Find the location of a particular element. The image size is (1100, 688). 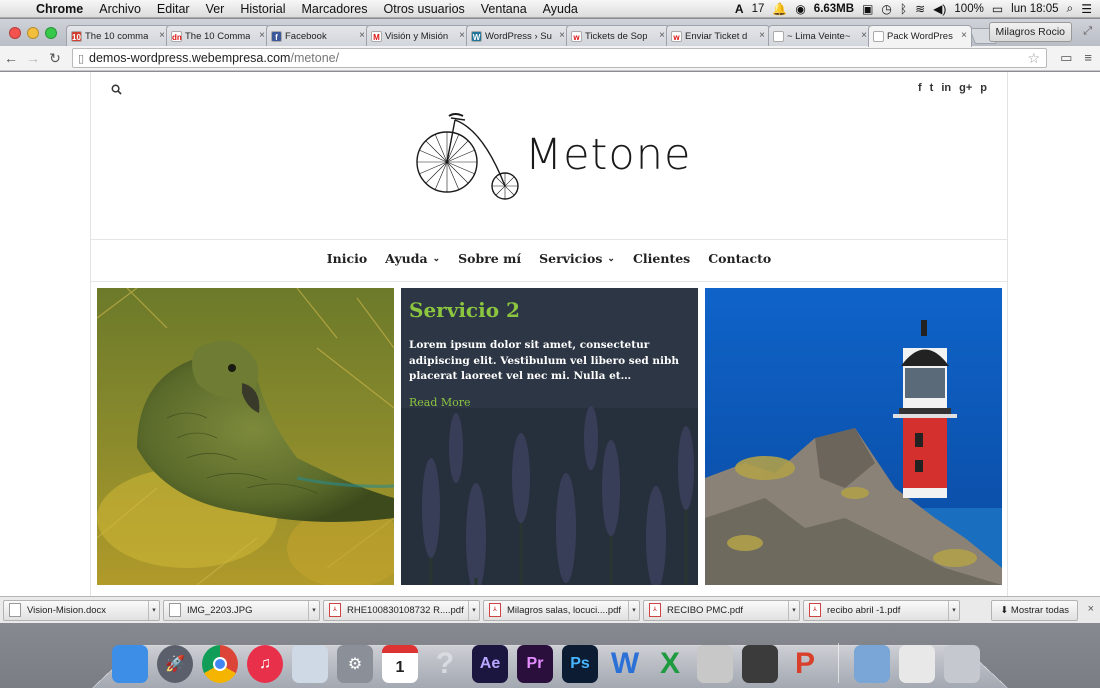

premiere-icon: Pr is located at coordinates (535, 664).